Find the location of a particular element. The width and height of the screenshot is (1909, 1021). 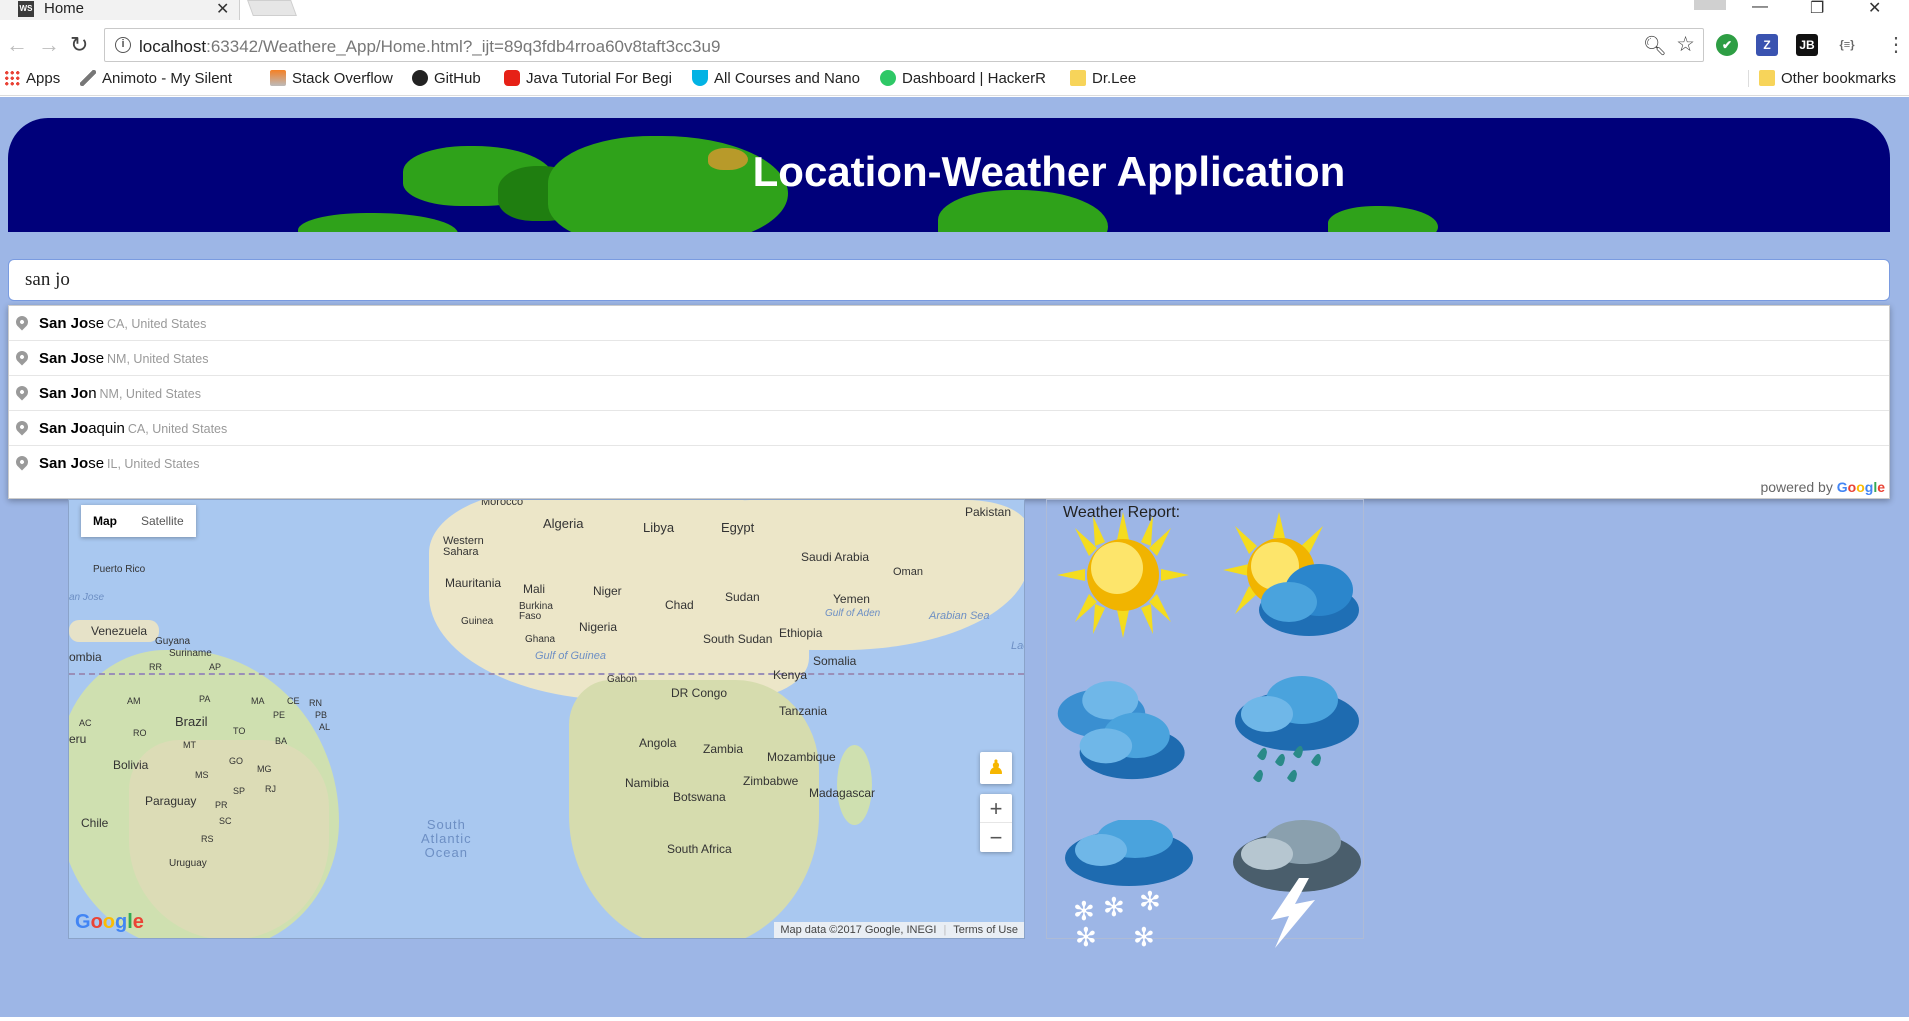

other-bookmarks: Other bookmarks is located at coordinates (1822, 78).